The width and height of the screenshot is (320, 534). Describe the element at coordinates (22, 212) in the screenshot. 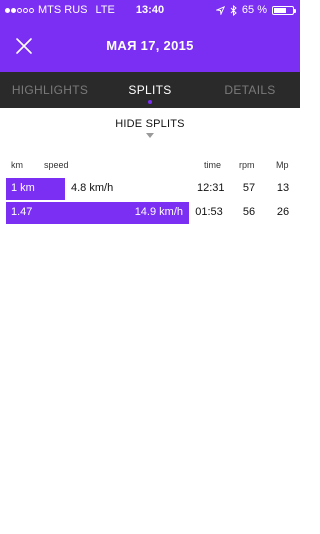

I see `split-km: 1.47` at that location.